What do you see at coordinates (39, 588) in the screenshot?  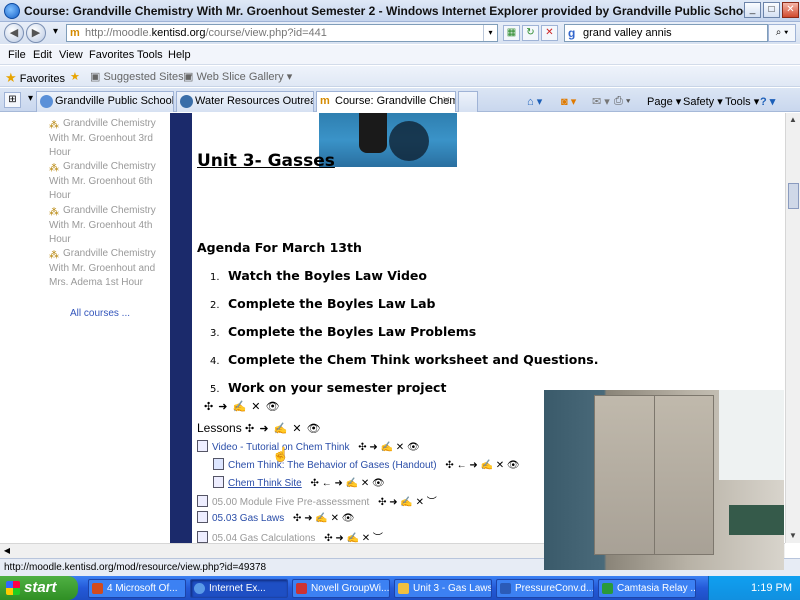 I see `start-button: start` at bounding box center [39, 588].